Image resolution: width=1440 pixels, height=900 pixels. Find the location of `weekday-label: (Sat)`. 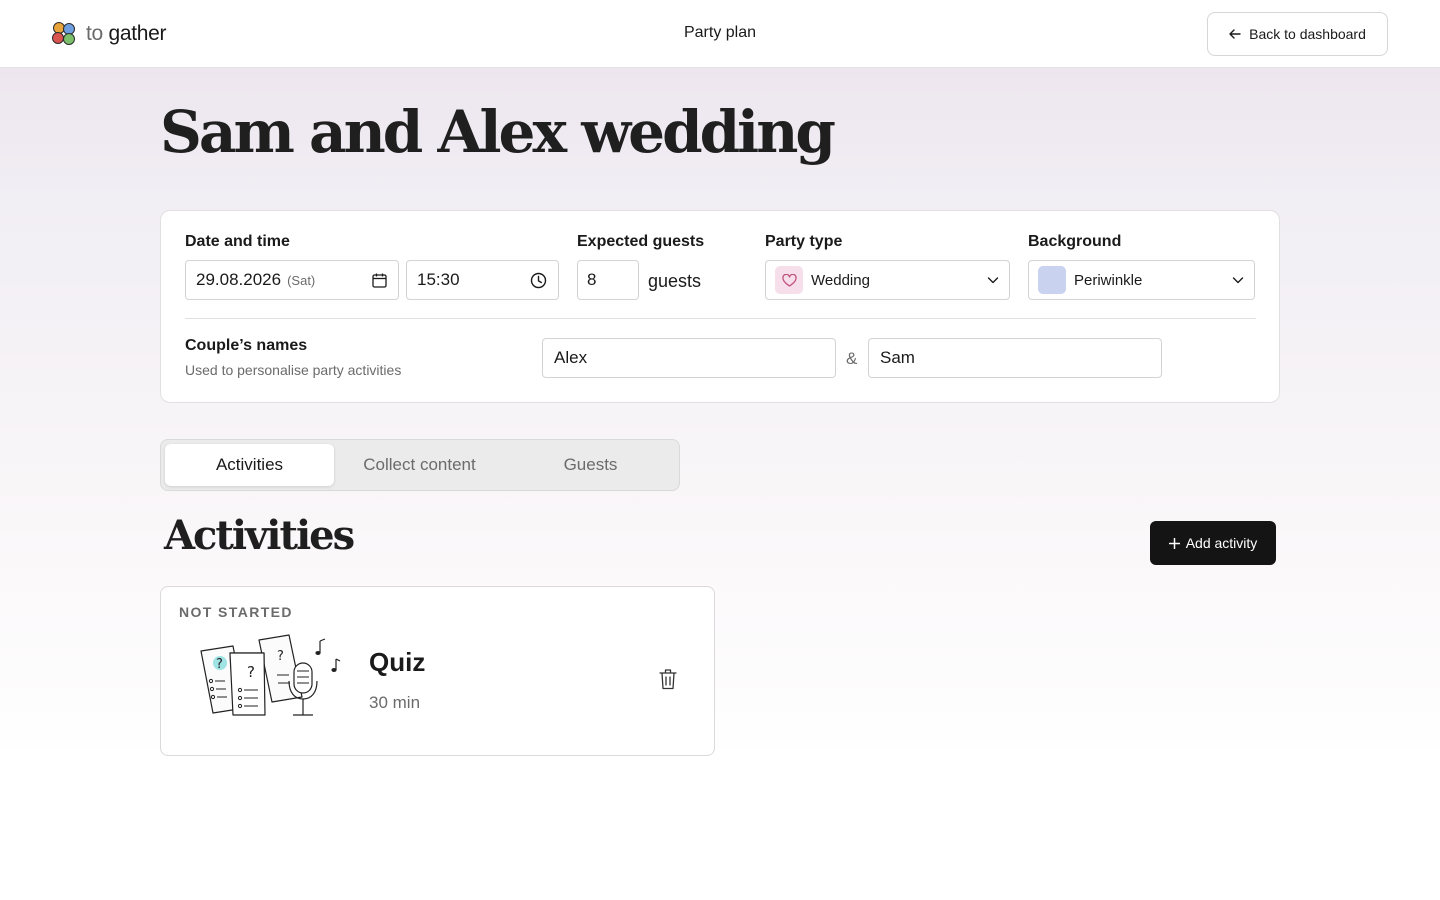

weekday-label: (Sat) is located at coordinates (301, 280).